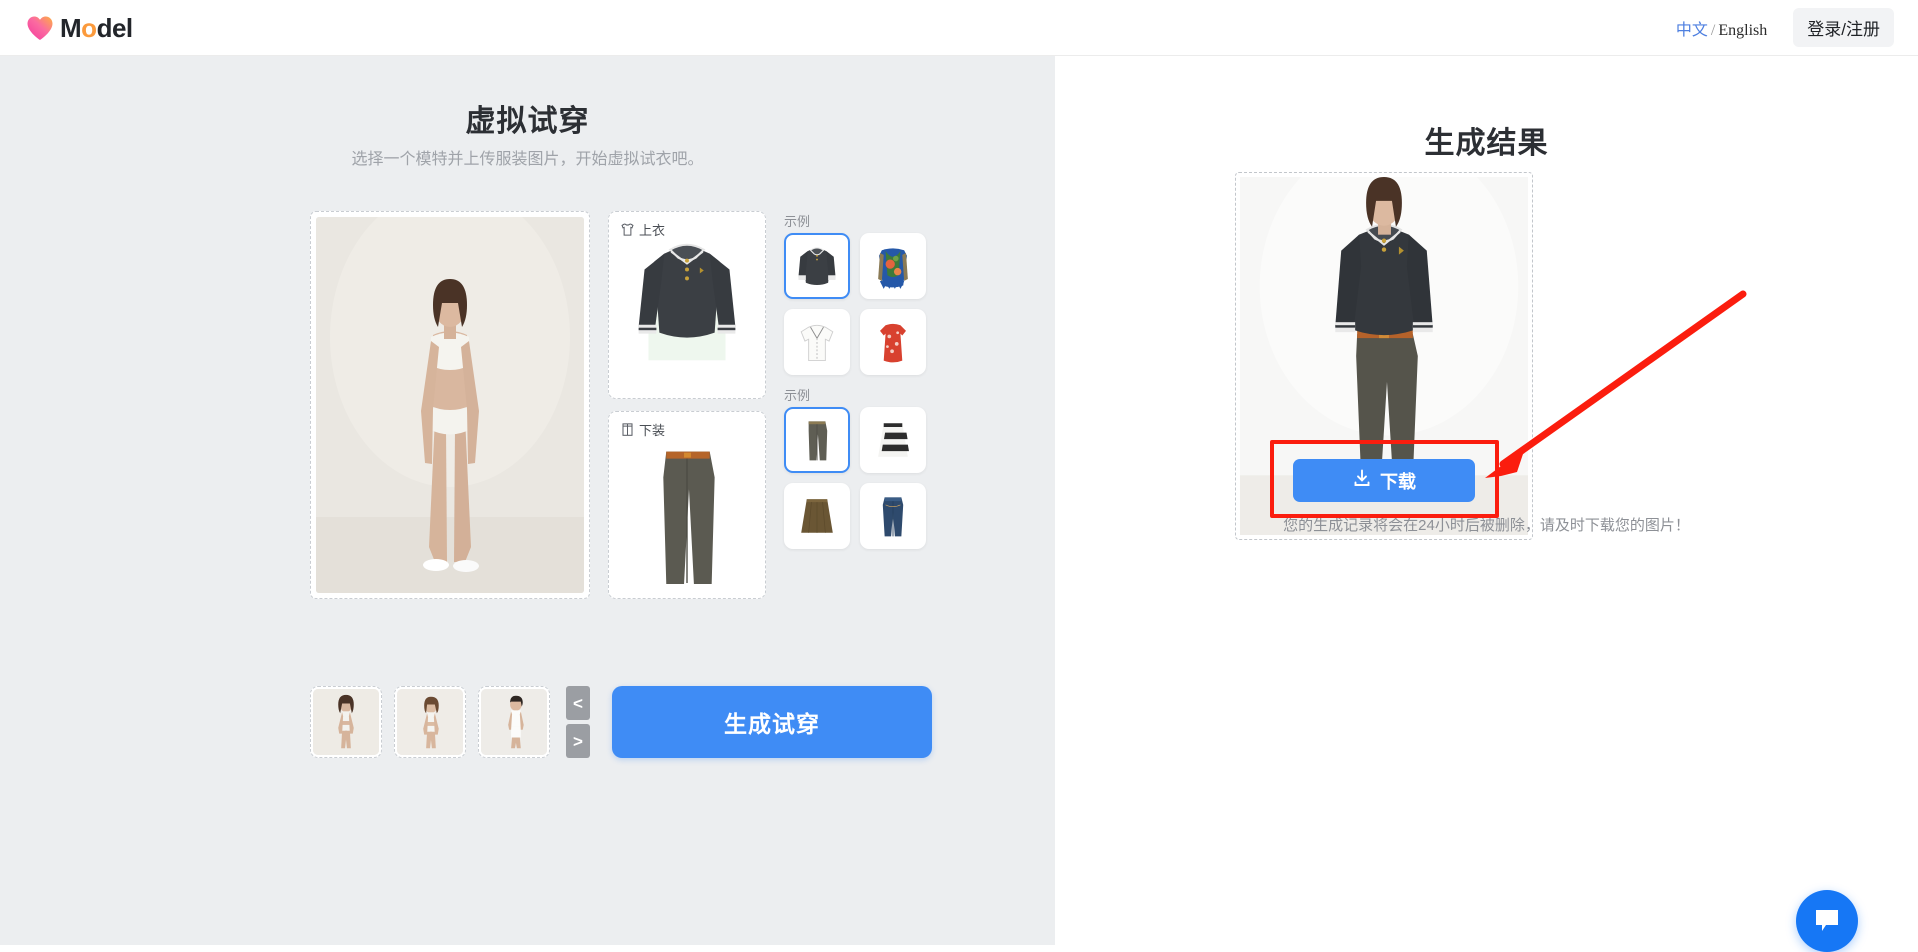 The height and width of the screenshot is (952, 1918). I want to click on example-bottom-4-art, so click(893, 516).